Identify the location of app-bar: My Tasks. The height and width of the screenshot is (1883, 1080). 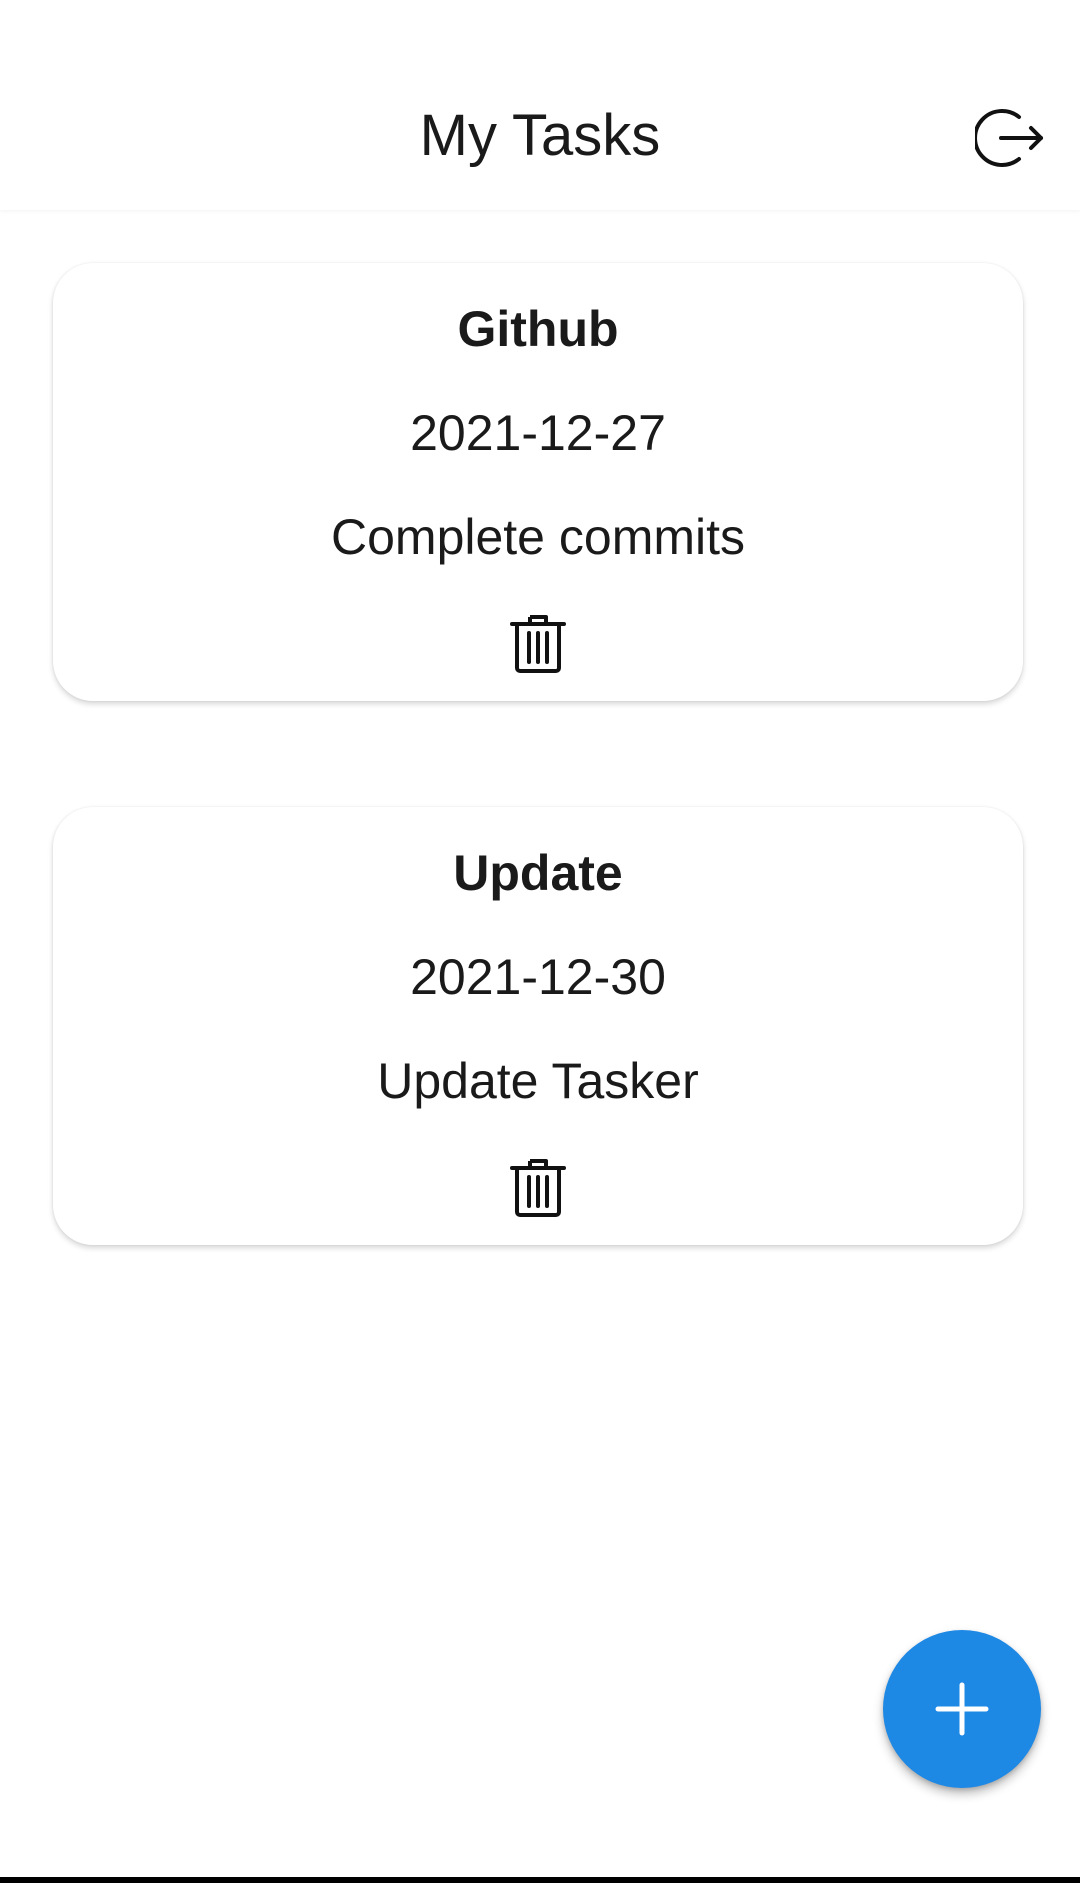
(540, 105).